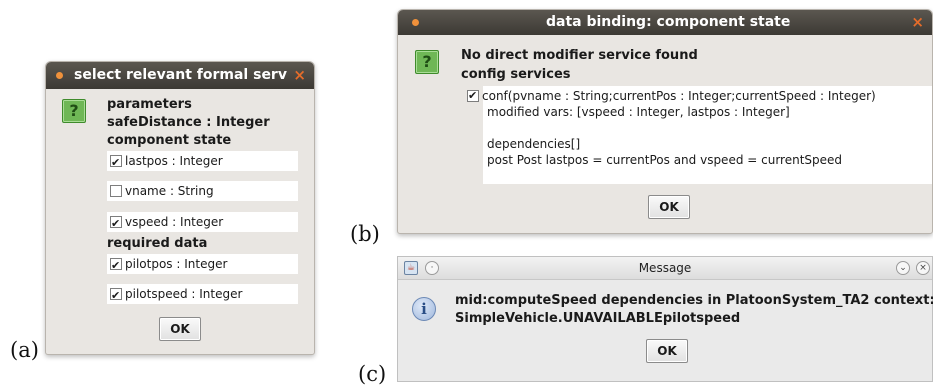 The image size is (933, 387). I want to click on panel-label-b: (b), so click(365, 234).